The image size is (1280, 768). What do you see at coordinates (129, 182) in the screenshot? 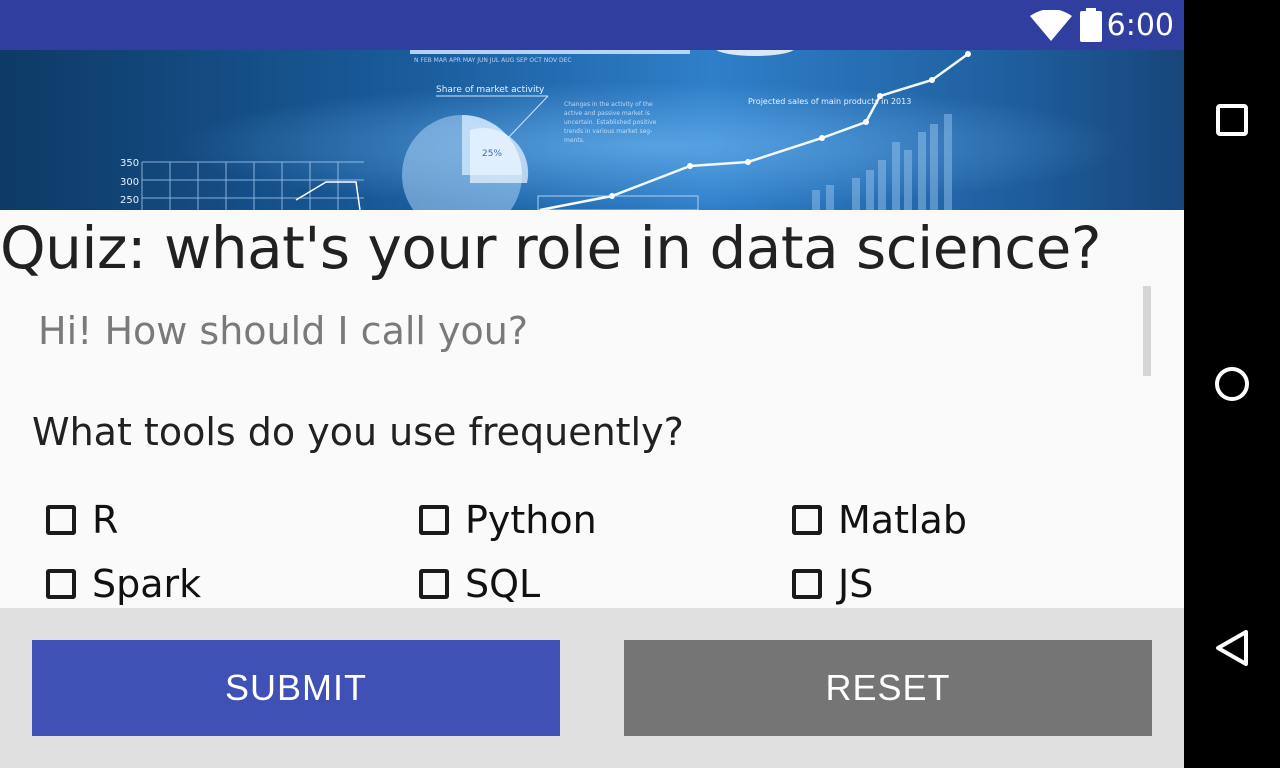
I see `banner-axis-300: 300` at bounding box center [129, 182].